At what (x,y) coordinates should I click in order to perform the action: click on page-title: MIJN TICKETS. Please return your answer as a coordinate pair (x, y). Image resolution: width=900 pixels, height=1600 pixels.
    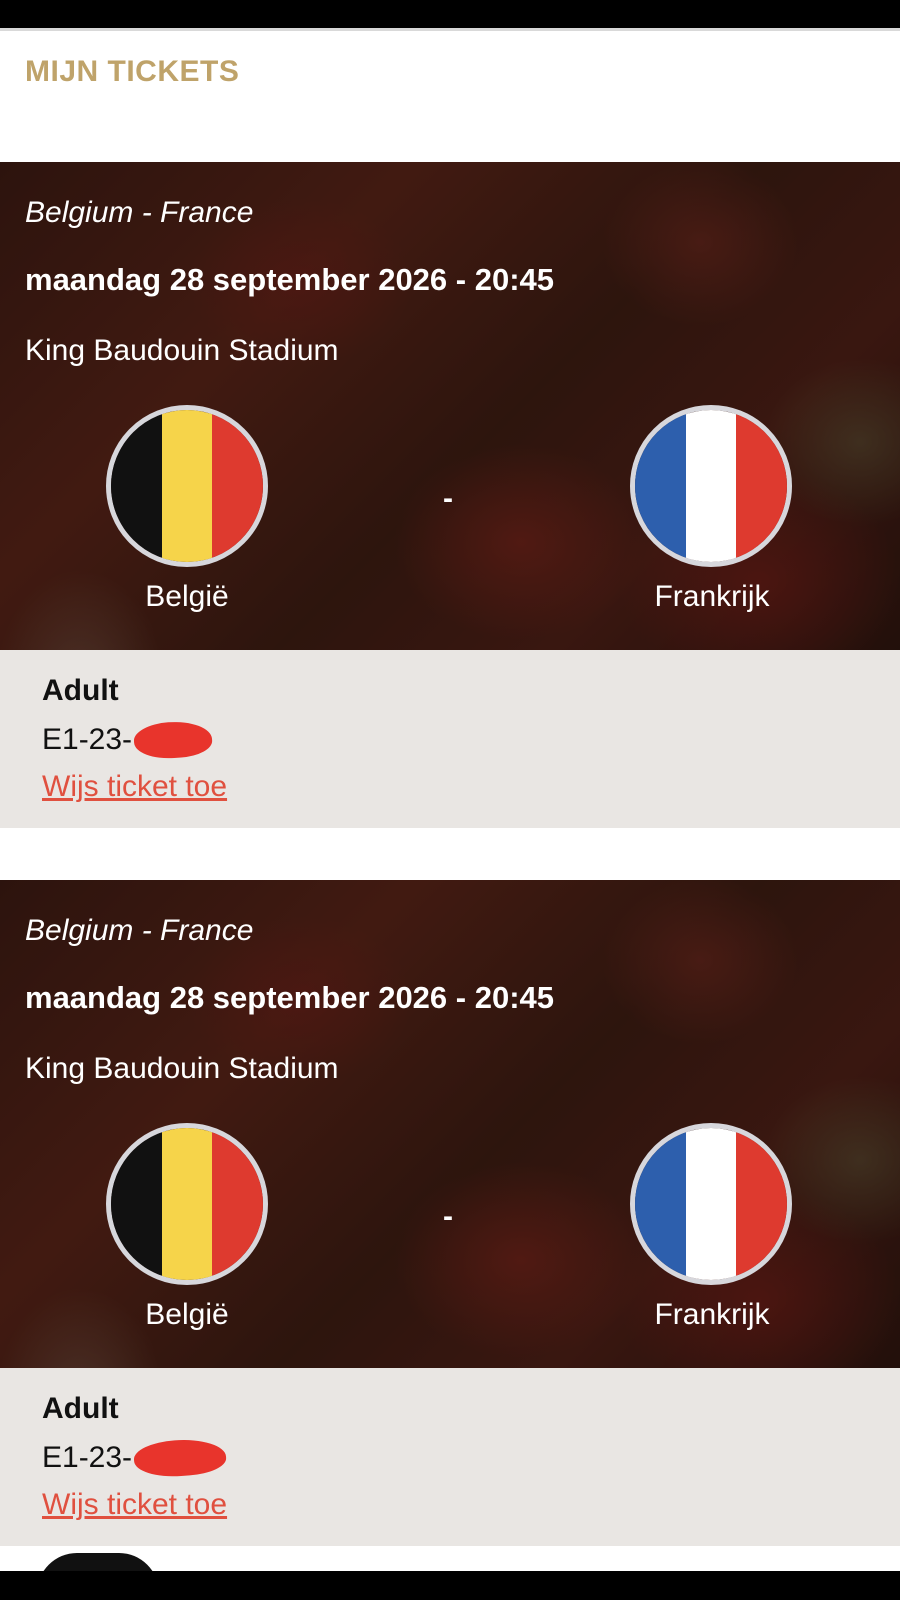
    Looking at the image, I should click on (132, 71).